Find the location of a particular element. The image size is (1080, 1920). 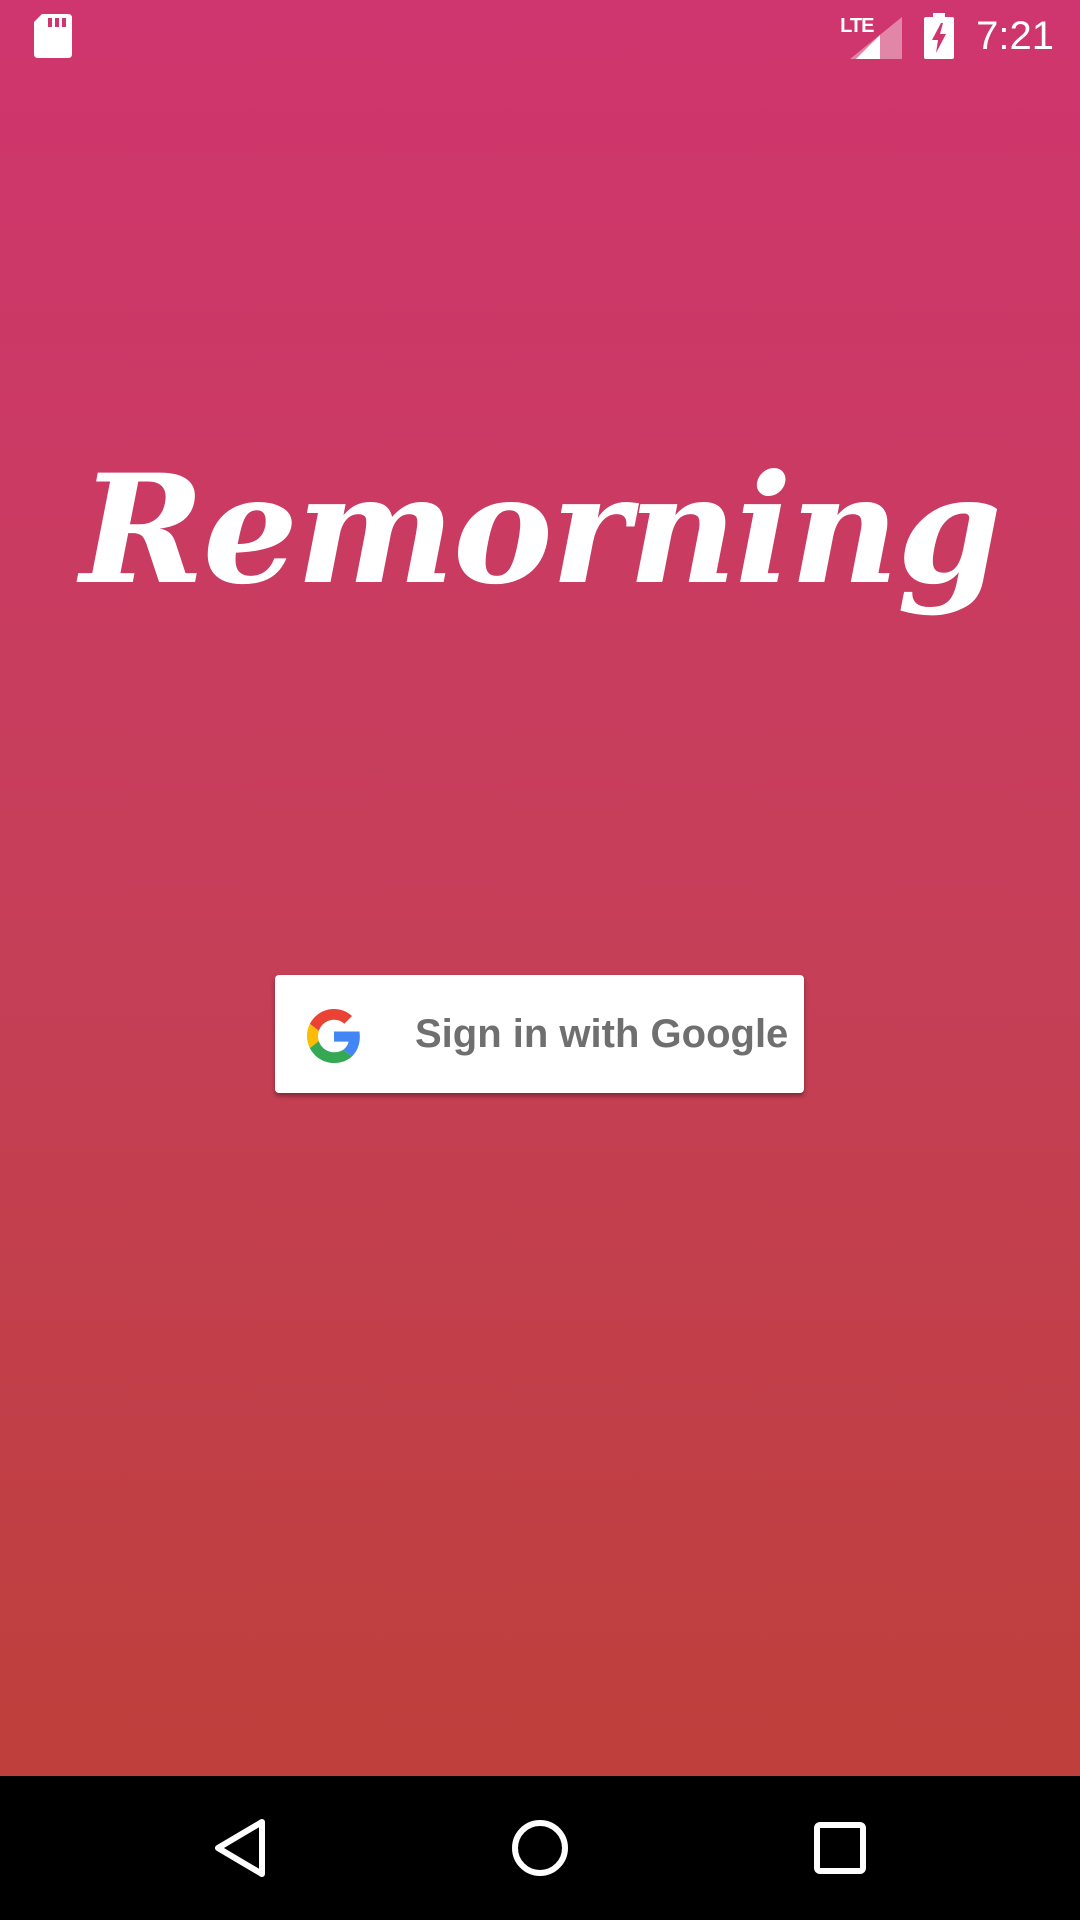

status-icons: LTE 7:21 is located at coordinates (947, 36).